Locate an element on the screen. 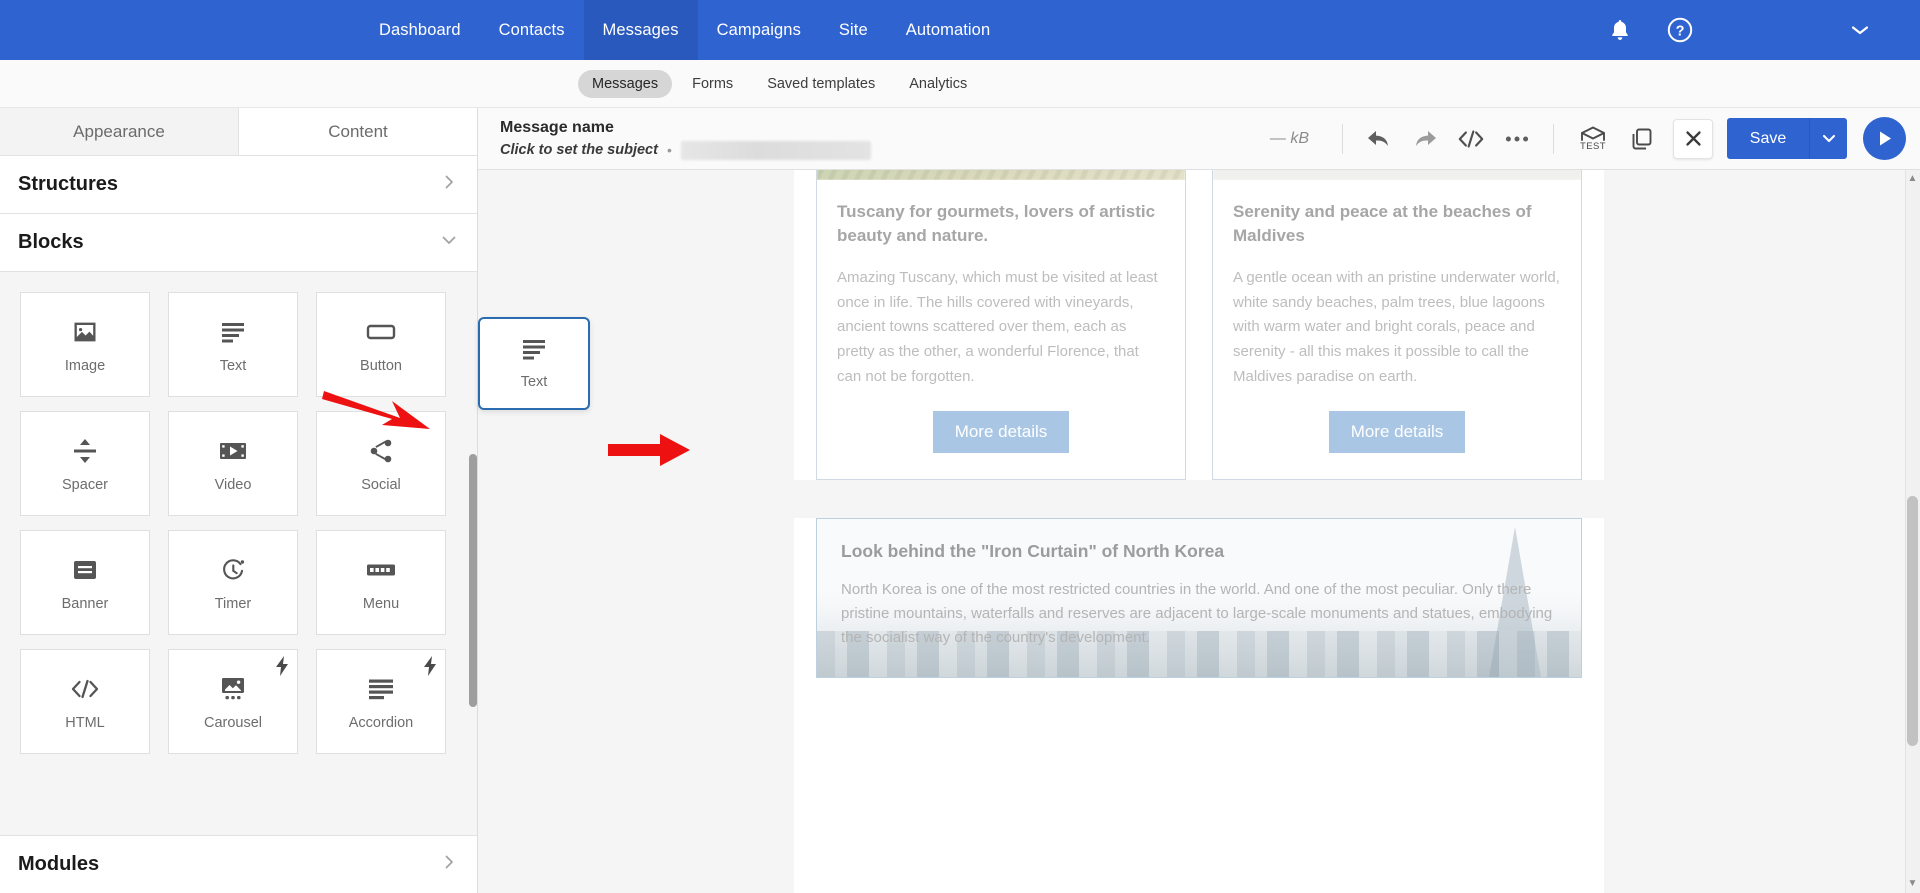 Image resolution: width=1920 pixels, height=893 pixels. block-button: Button is located at coordinates (381, 344).